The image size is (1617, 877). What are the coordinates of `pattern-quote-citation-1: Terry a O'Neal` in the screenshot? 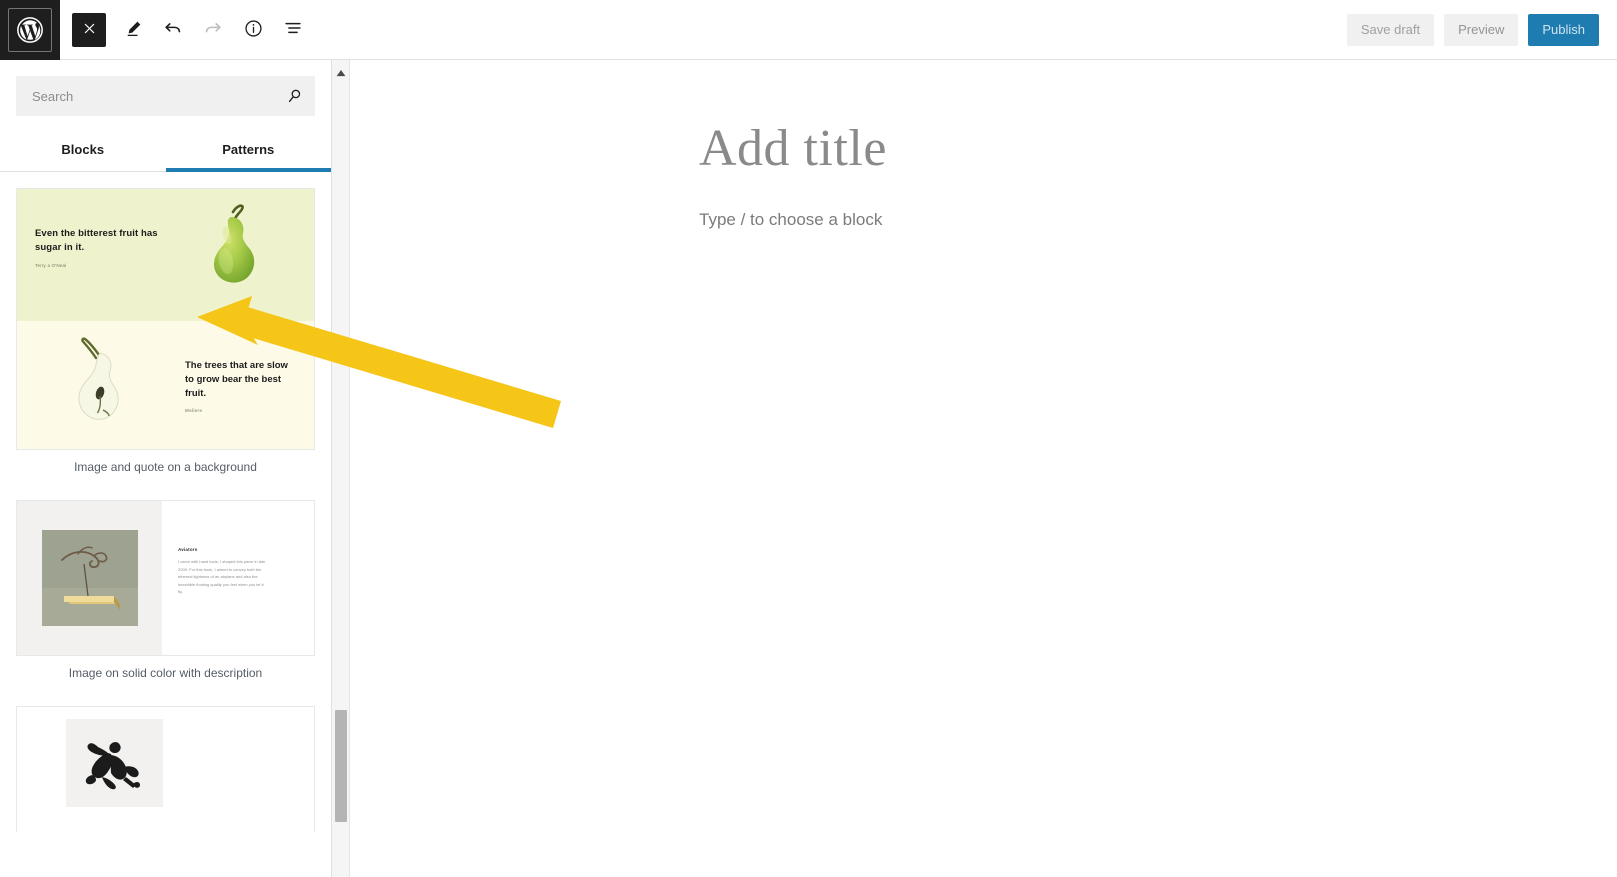 It's located at (51, 265).